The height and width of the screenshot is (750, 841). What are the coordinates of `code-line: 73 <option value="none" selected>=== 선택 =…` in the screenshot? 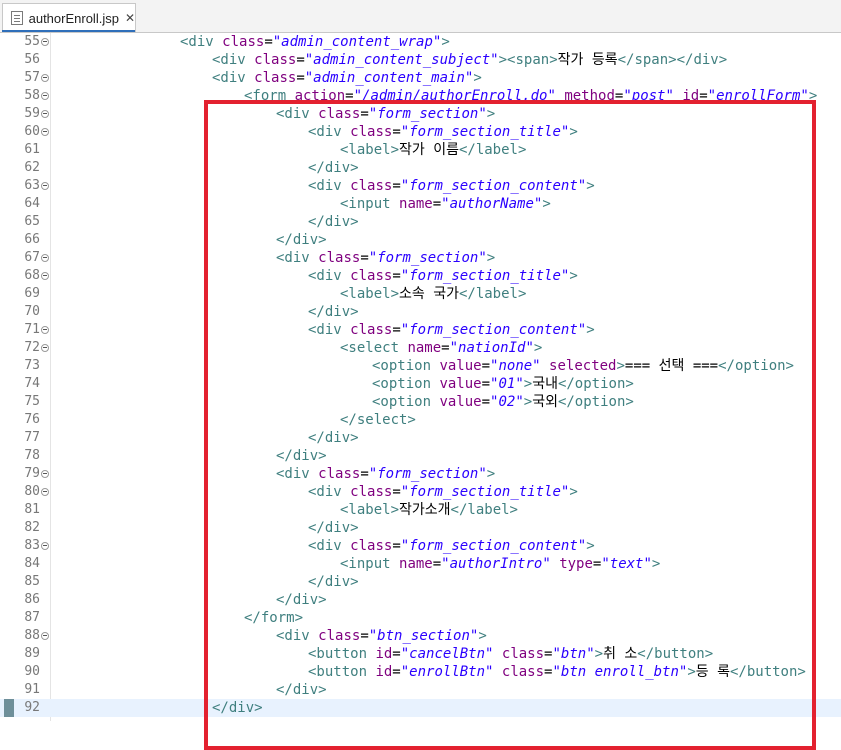 It's located at (420, 366).